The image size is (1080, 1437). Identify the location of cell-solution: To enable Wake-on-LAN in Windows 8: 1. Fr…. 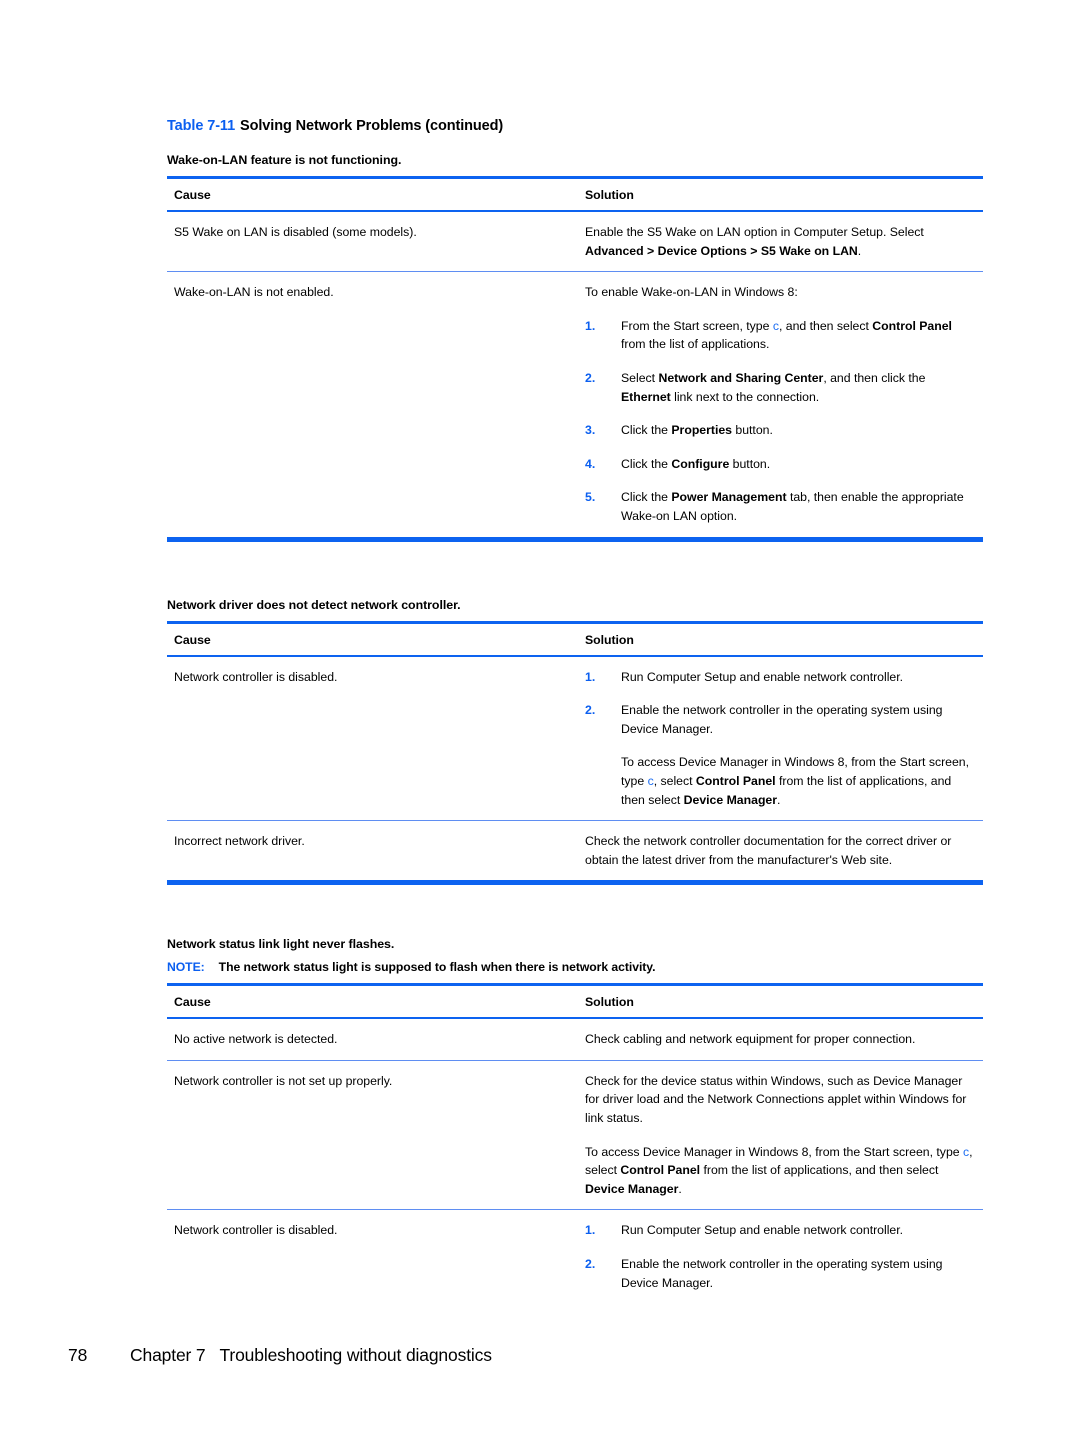
(780, 404).